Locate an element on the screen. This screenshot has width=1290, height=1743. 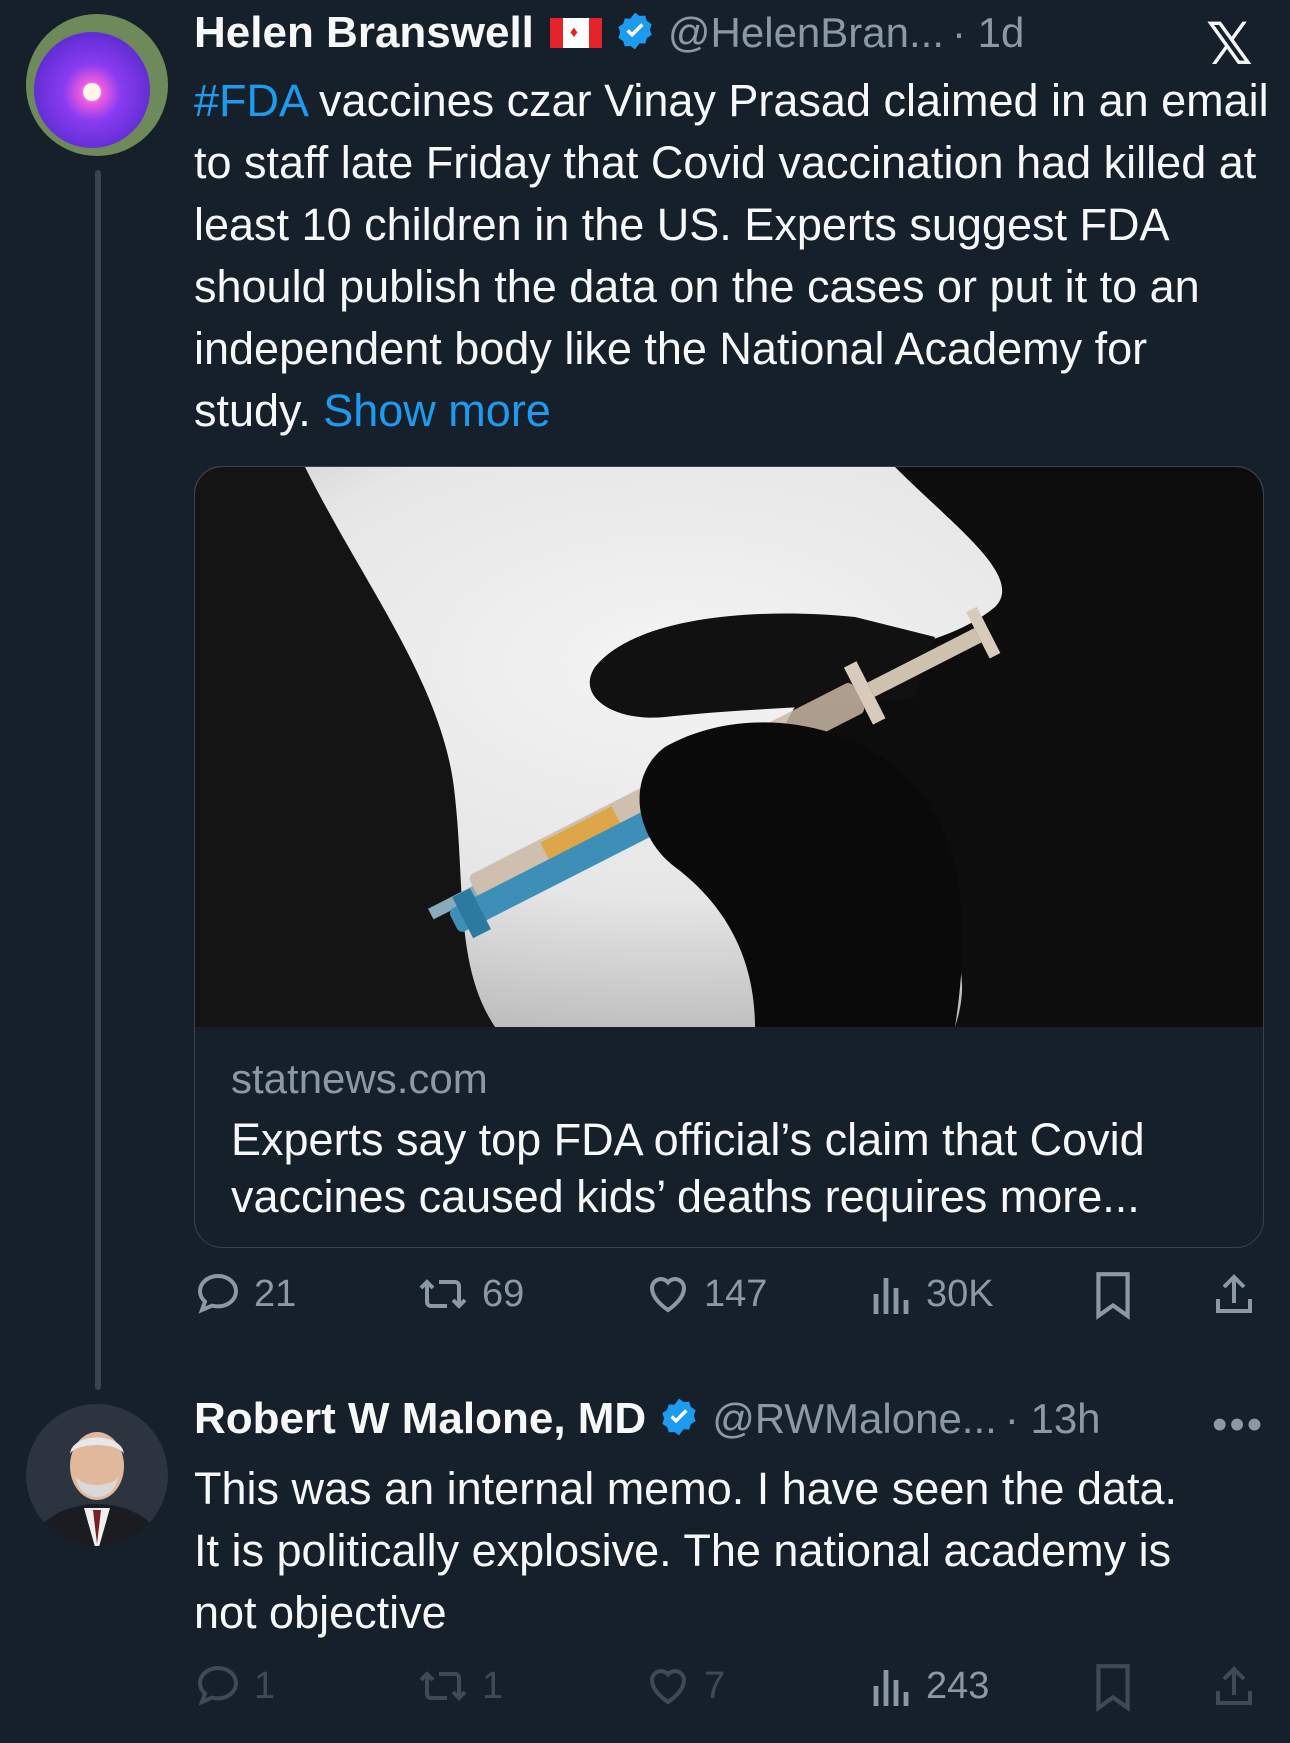
show-more-link: Show more is located at coordinates (437, 410).